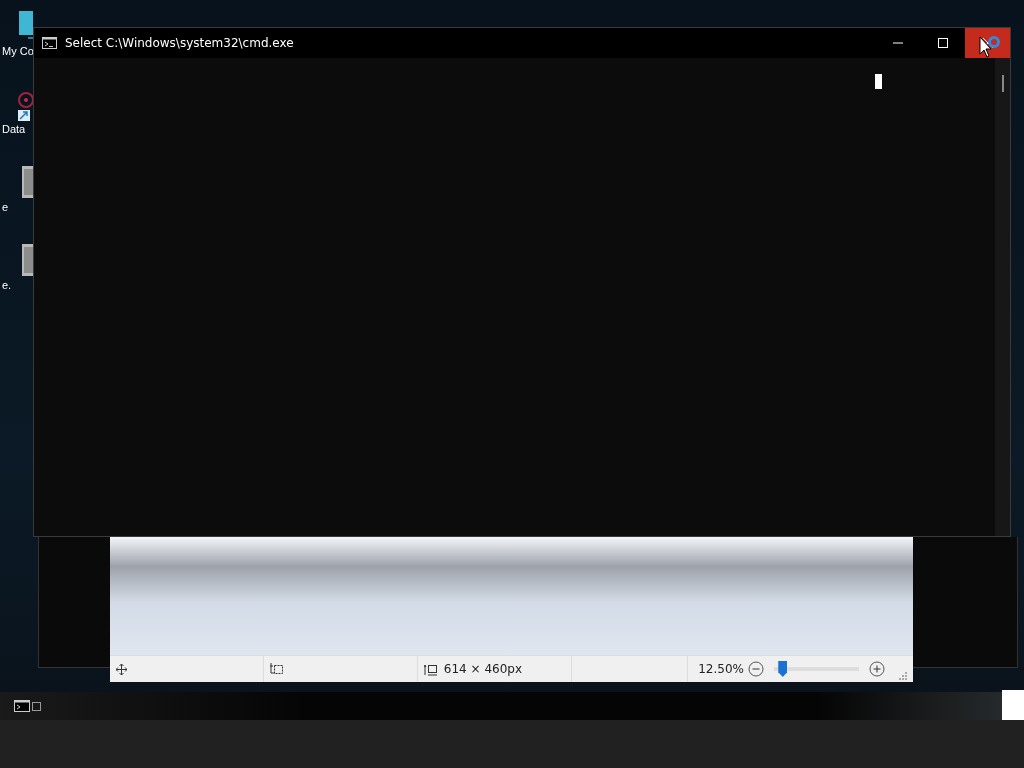 The height and width of the screenshot is (768, 1024). What do you see at coordinates (991, 48) in the screenshot?
I see `busy-pointer-icon` at bounding box center [991, 48].